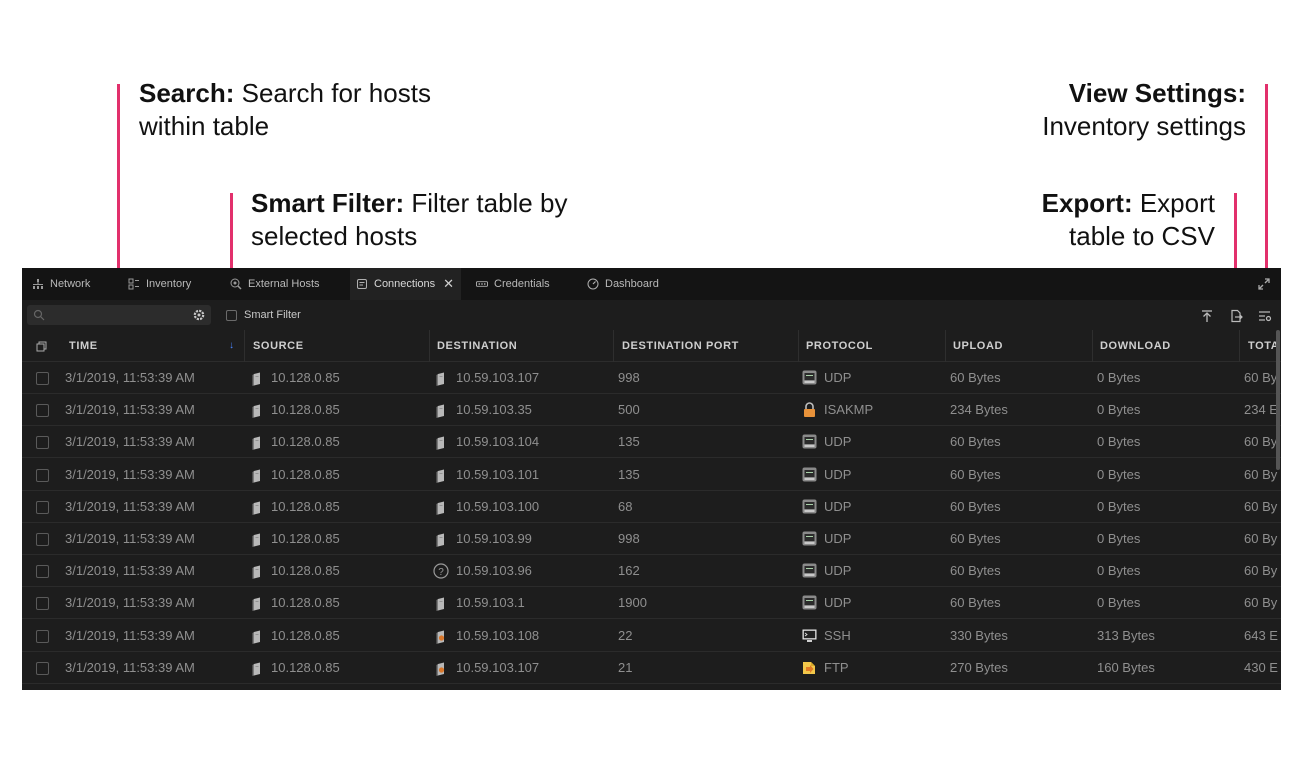 This screenshot has width=1303, height=767. What do you see at coordinates (513, 284) in the screenshot?
I see `tab-credentials: Credentials` at bounding box center [513, 284].